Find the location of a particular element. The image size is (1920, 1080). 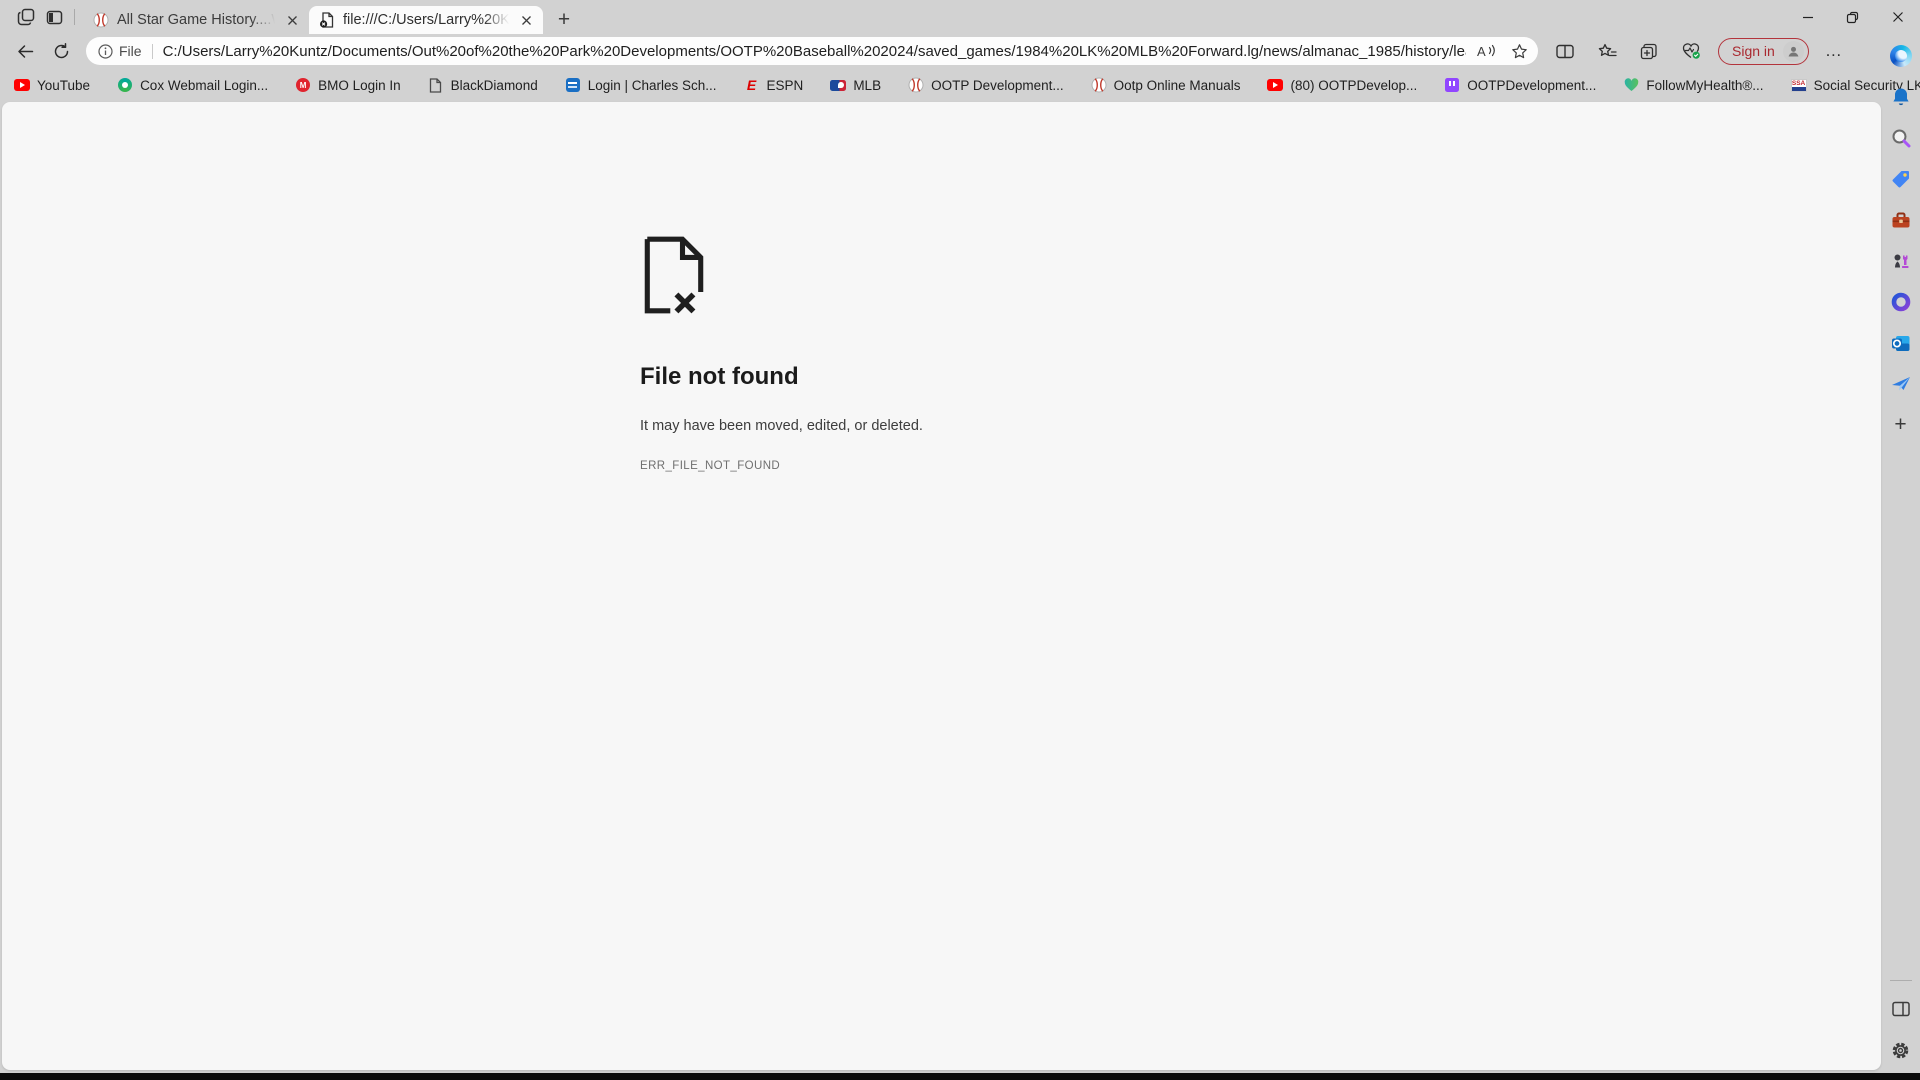

sidebar-divider is located at coordinates (1900, 980).